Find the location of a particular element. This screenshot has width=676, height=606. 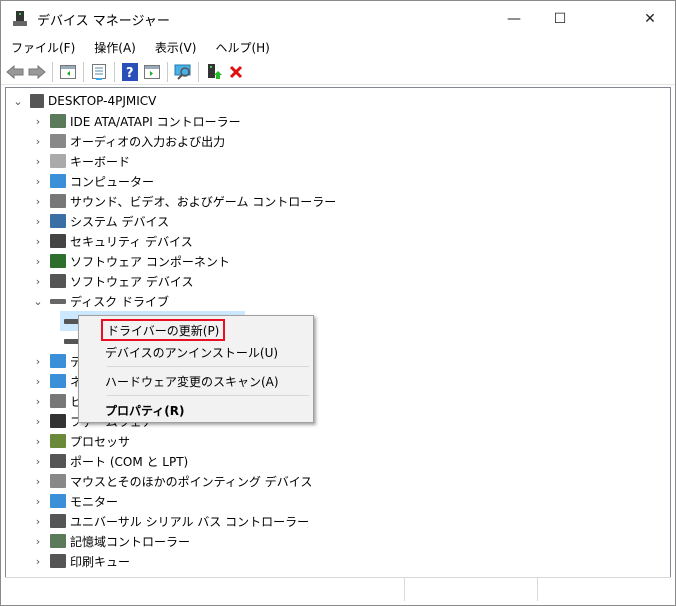

status-bar is located at coordinates (338, 589).